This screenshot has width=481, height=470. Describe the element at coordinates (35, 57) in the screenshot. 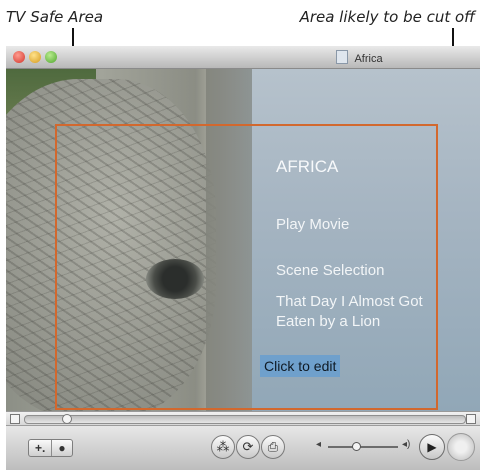

I see `minimize-button` at that location.